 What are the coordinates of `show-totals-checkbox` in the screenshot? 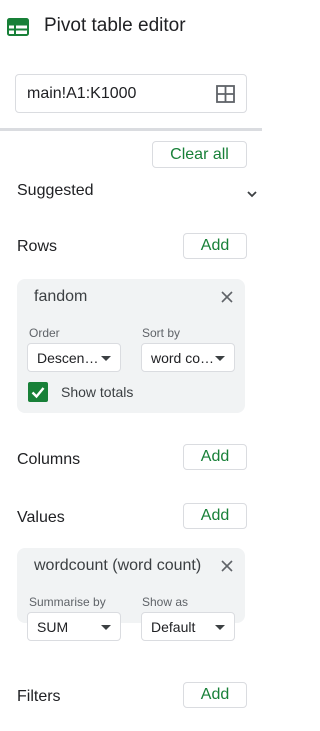 It's located at (38, 392).